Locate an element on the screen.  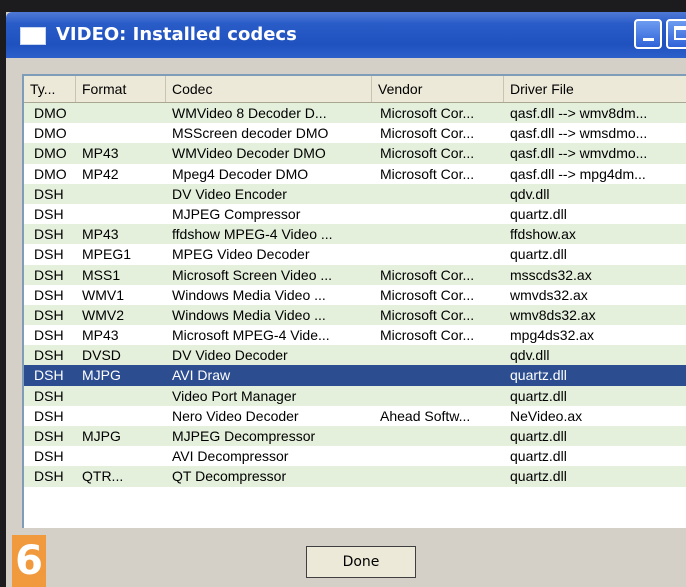
table-row: DSH Video Port Manager quartz.dll is located at coordinates (355, 395).